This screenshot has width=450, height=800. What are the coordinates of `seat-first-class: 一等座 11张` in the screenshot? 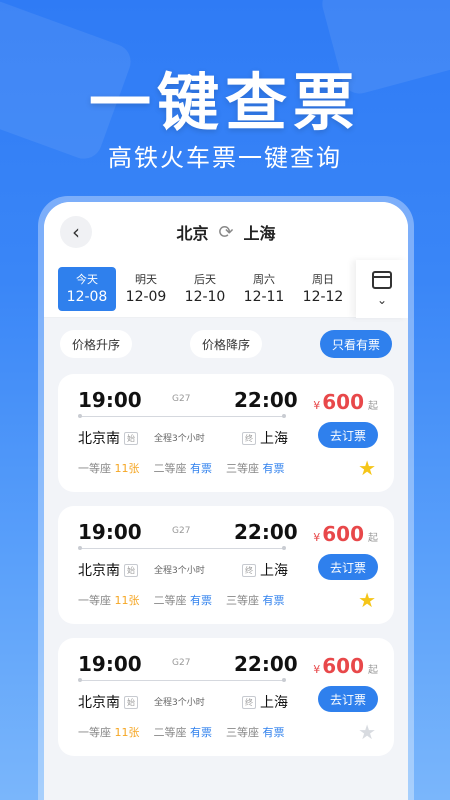 It's located at (109, 600).